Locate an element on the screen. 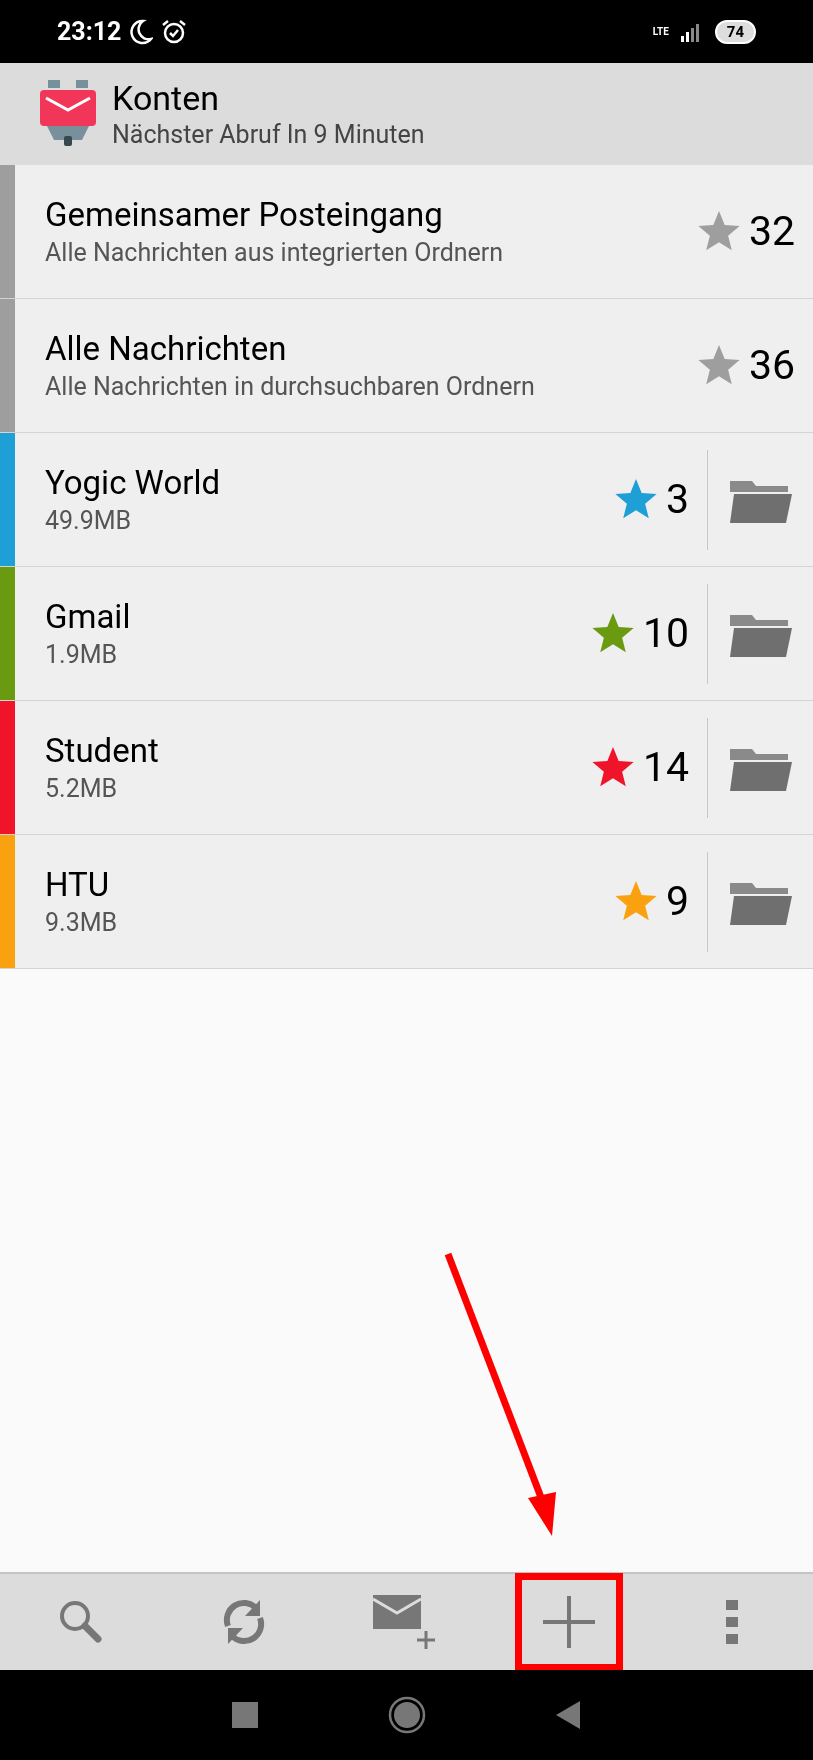  account-name: Yogic World is located at coordinates (133, 482).